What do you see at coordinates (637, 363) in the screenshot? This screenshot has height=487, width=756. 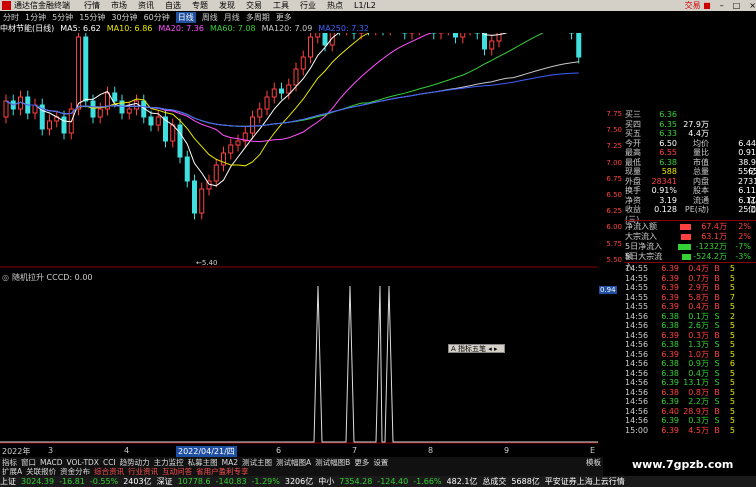 I see `trade-time: 14:56` at bounding box center [637, 363].